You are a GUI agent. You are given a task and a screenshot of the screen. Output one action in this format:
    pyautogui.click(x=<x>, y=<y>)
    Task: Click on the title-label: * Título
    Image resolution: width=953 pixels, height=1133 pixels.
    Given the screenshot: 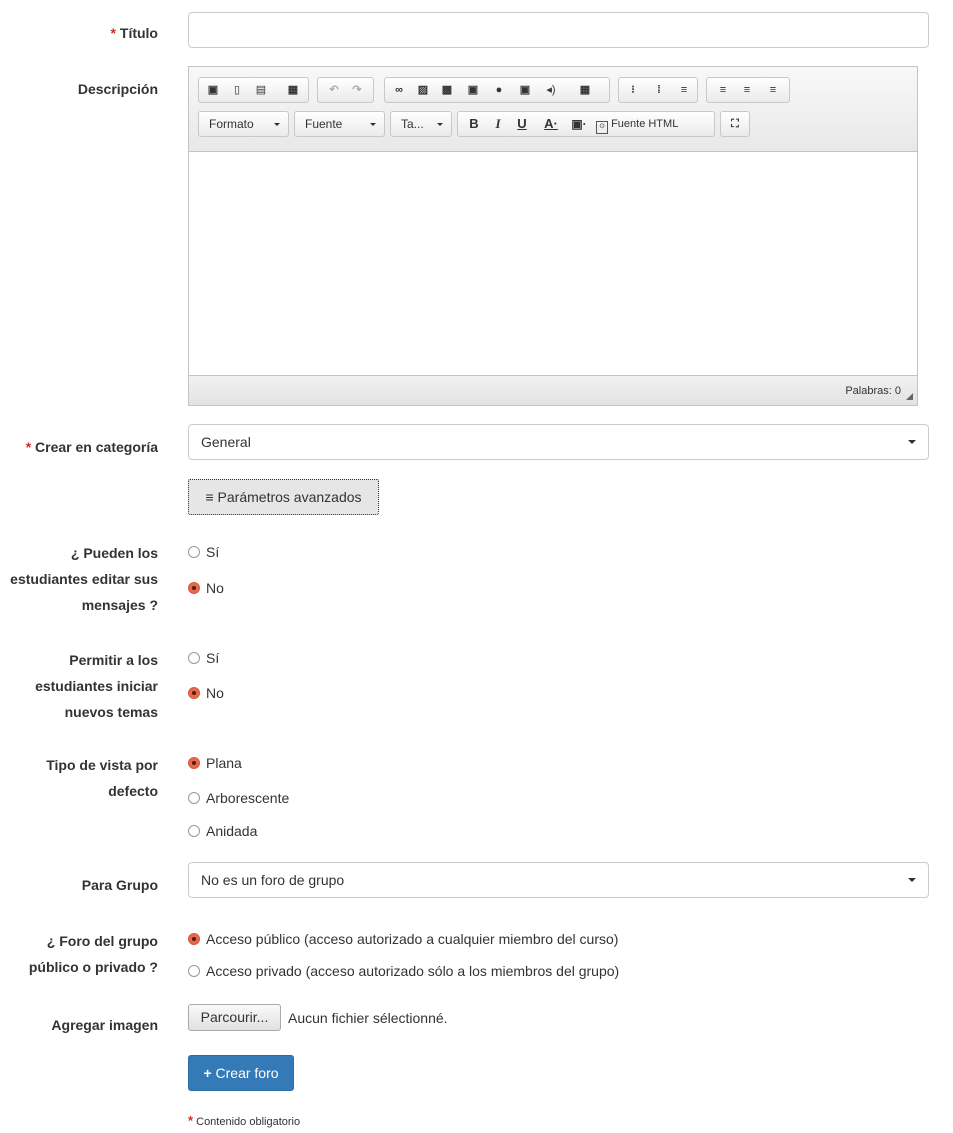 What is the action you would take?
    pyautogui.click(x=79, y=33)
    